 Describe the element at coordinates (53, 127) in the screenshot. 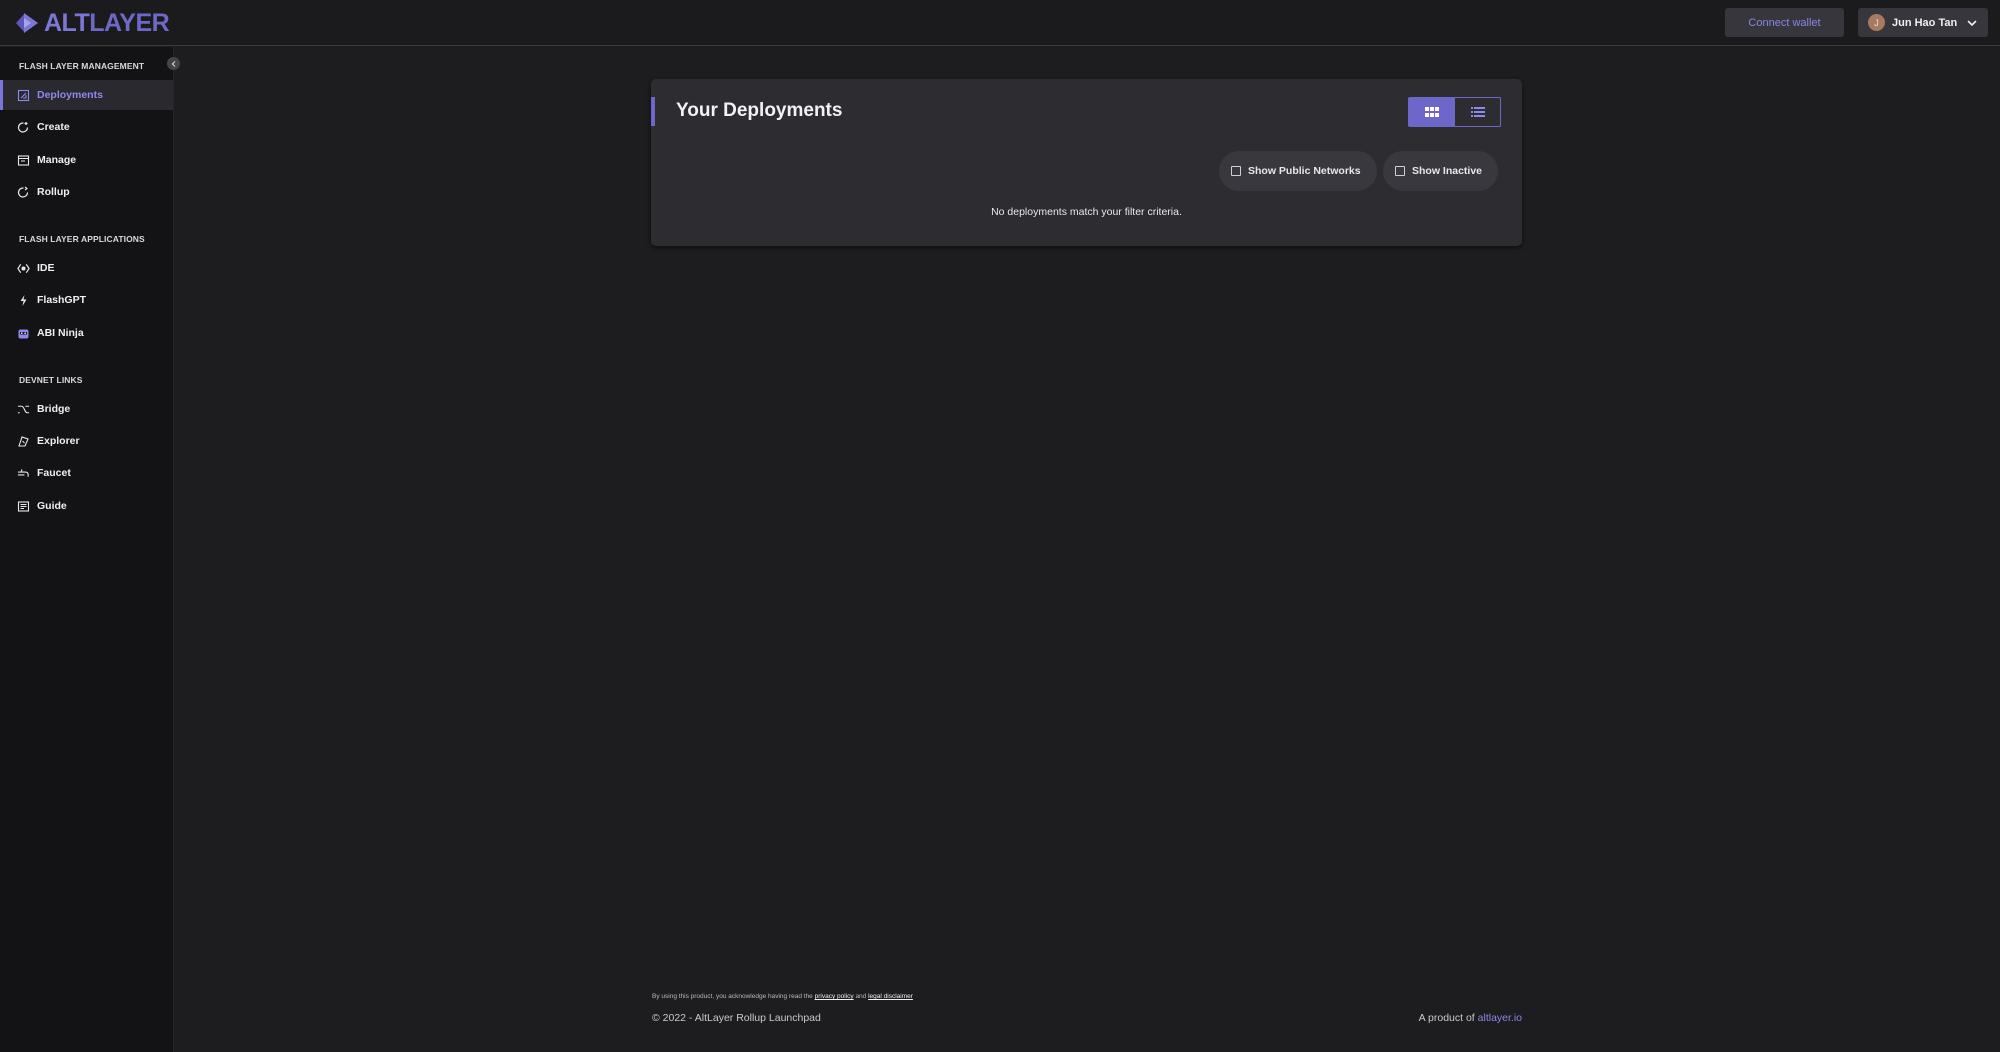

I see `sidebar-item-label: Create` at that location.